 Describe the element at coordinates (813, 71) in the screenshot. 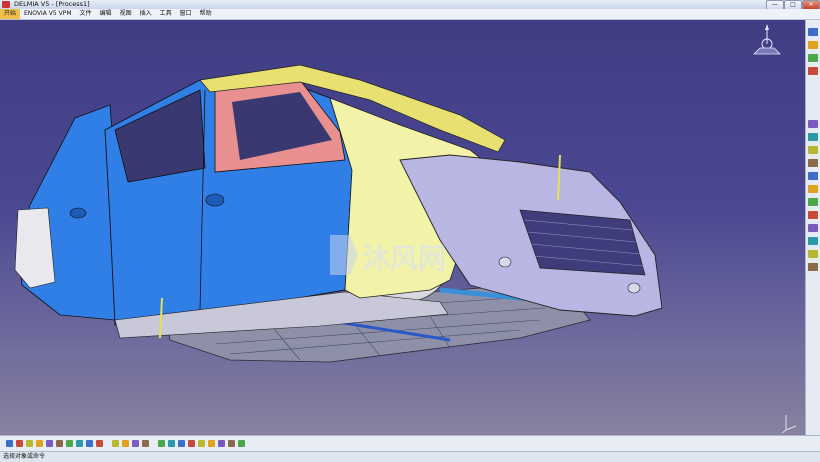

I see `plane-icon` at that location.